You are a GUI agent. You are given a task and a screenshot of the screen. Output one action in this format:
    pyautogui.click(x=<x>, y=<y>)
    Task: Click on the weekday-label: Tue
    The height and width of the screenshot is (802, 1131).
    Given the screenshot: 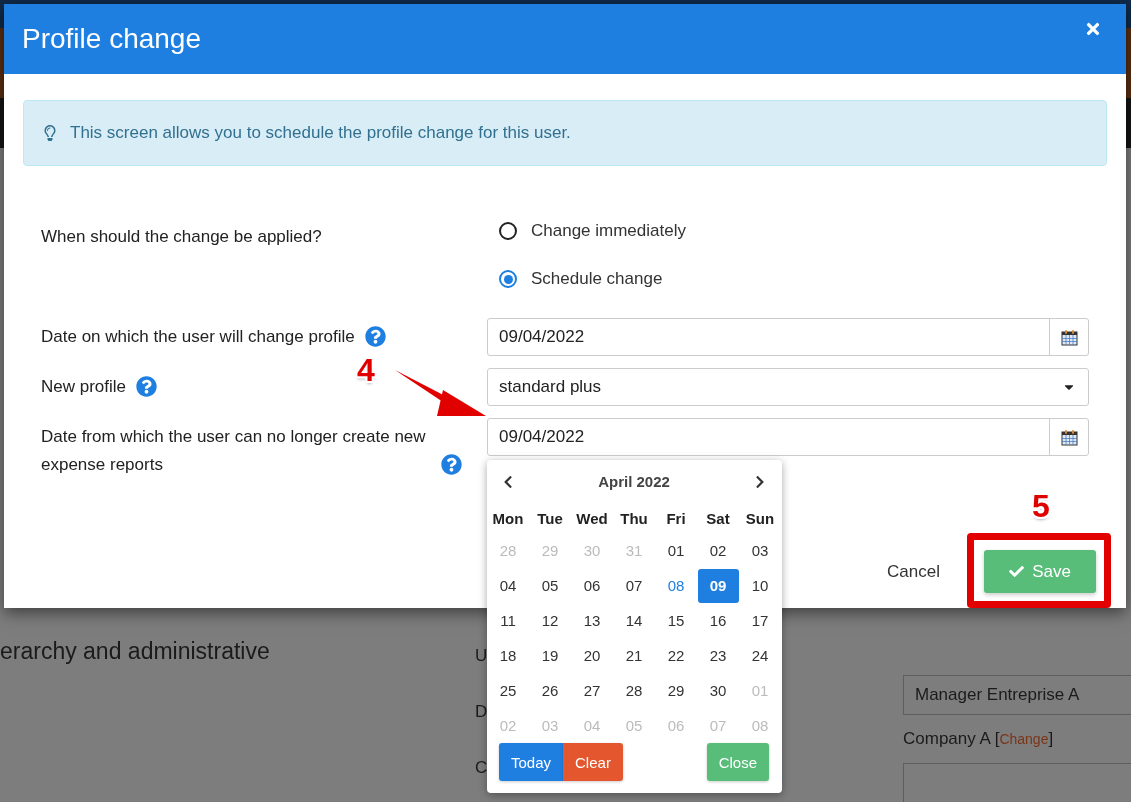 What is the action you would take?
    pyautogui.click(x=550, y=518)
    